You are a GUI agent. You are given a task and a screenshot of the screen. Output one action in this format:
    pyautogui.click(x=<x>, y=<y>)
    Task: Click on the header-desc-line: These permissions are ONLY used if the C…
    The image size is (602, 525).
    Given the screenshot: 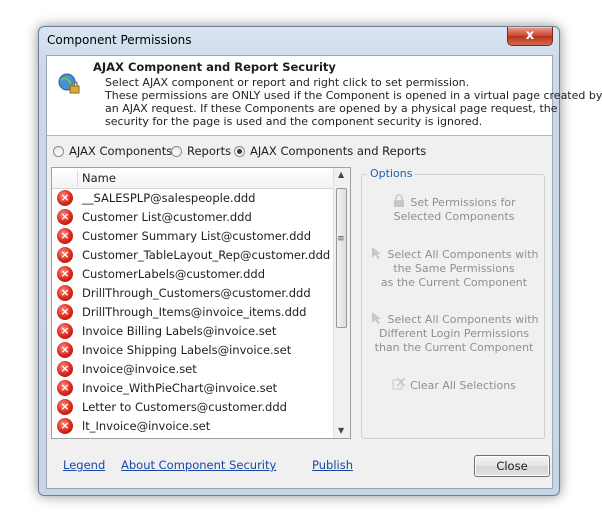 What is the action you would take?
    pyautogui.click(x=353, y=95)
    